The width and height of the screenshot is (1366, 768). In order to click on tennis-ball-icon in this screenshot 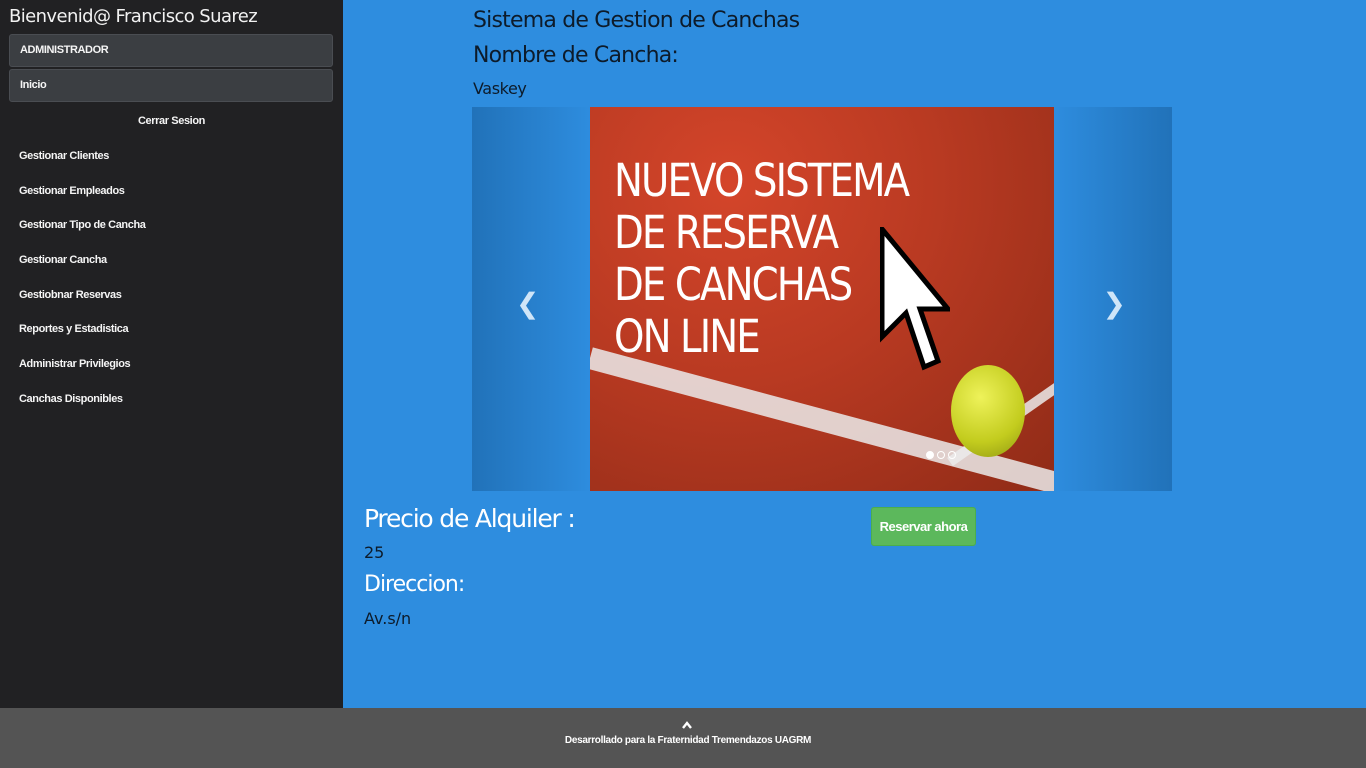, I will do `click(988, 411)`.